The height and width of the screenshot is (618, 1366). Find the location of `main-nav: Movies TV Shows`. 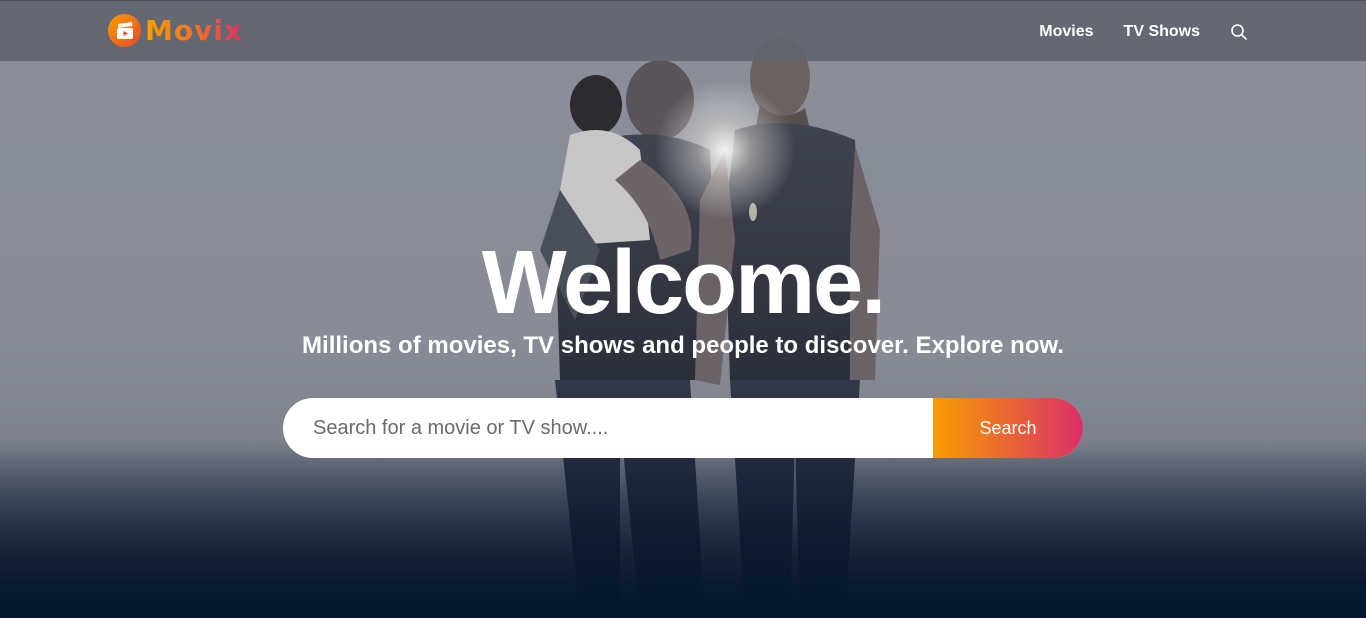

main-nav: Movies TV Shows is located at coordinates (1143, 31).